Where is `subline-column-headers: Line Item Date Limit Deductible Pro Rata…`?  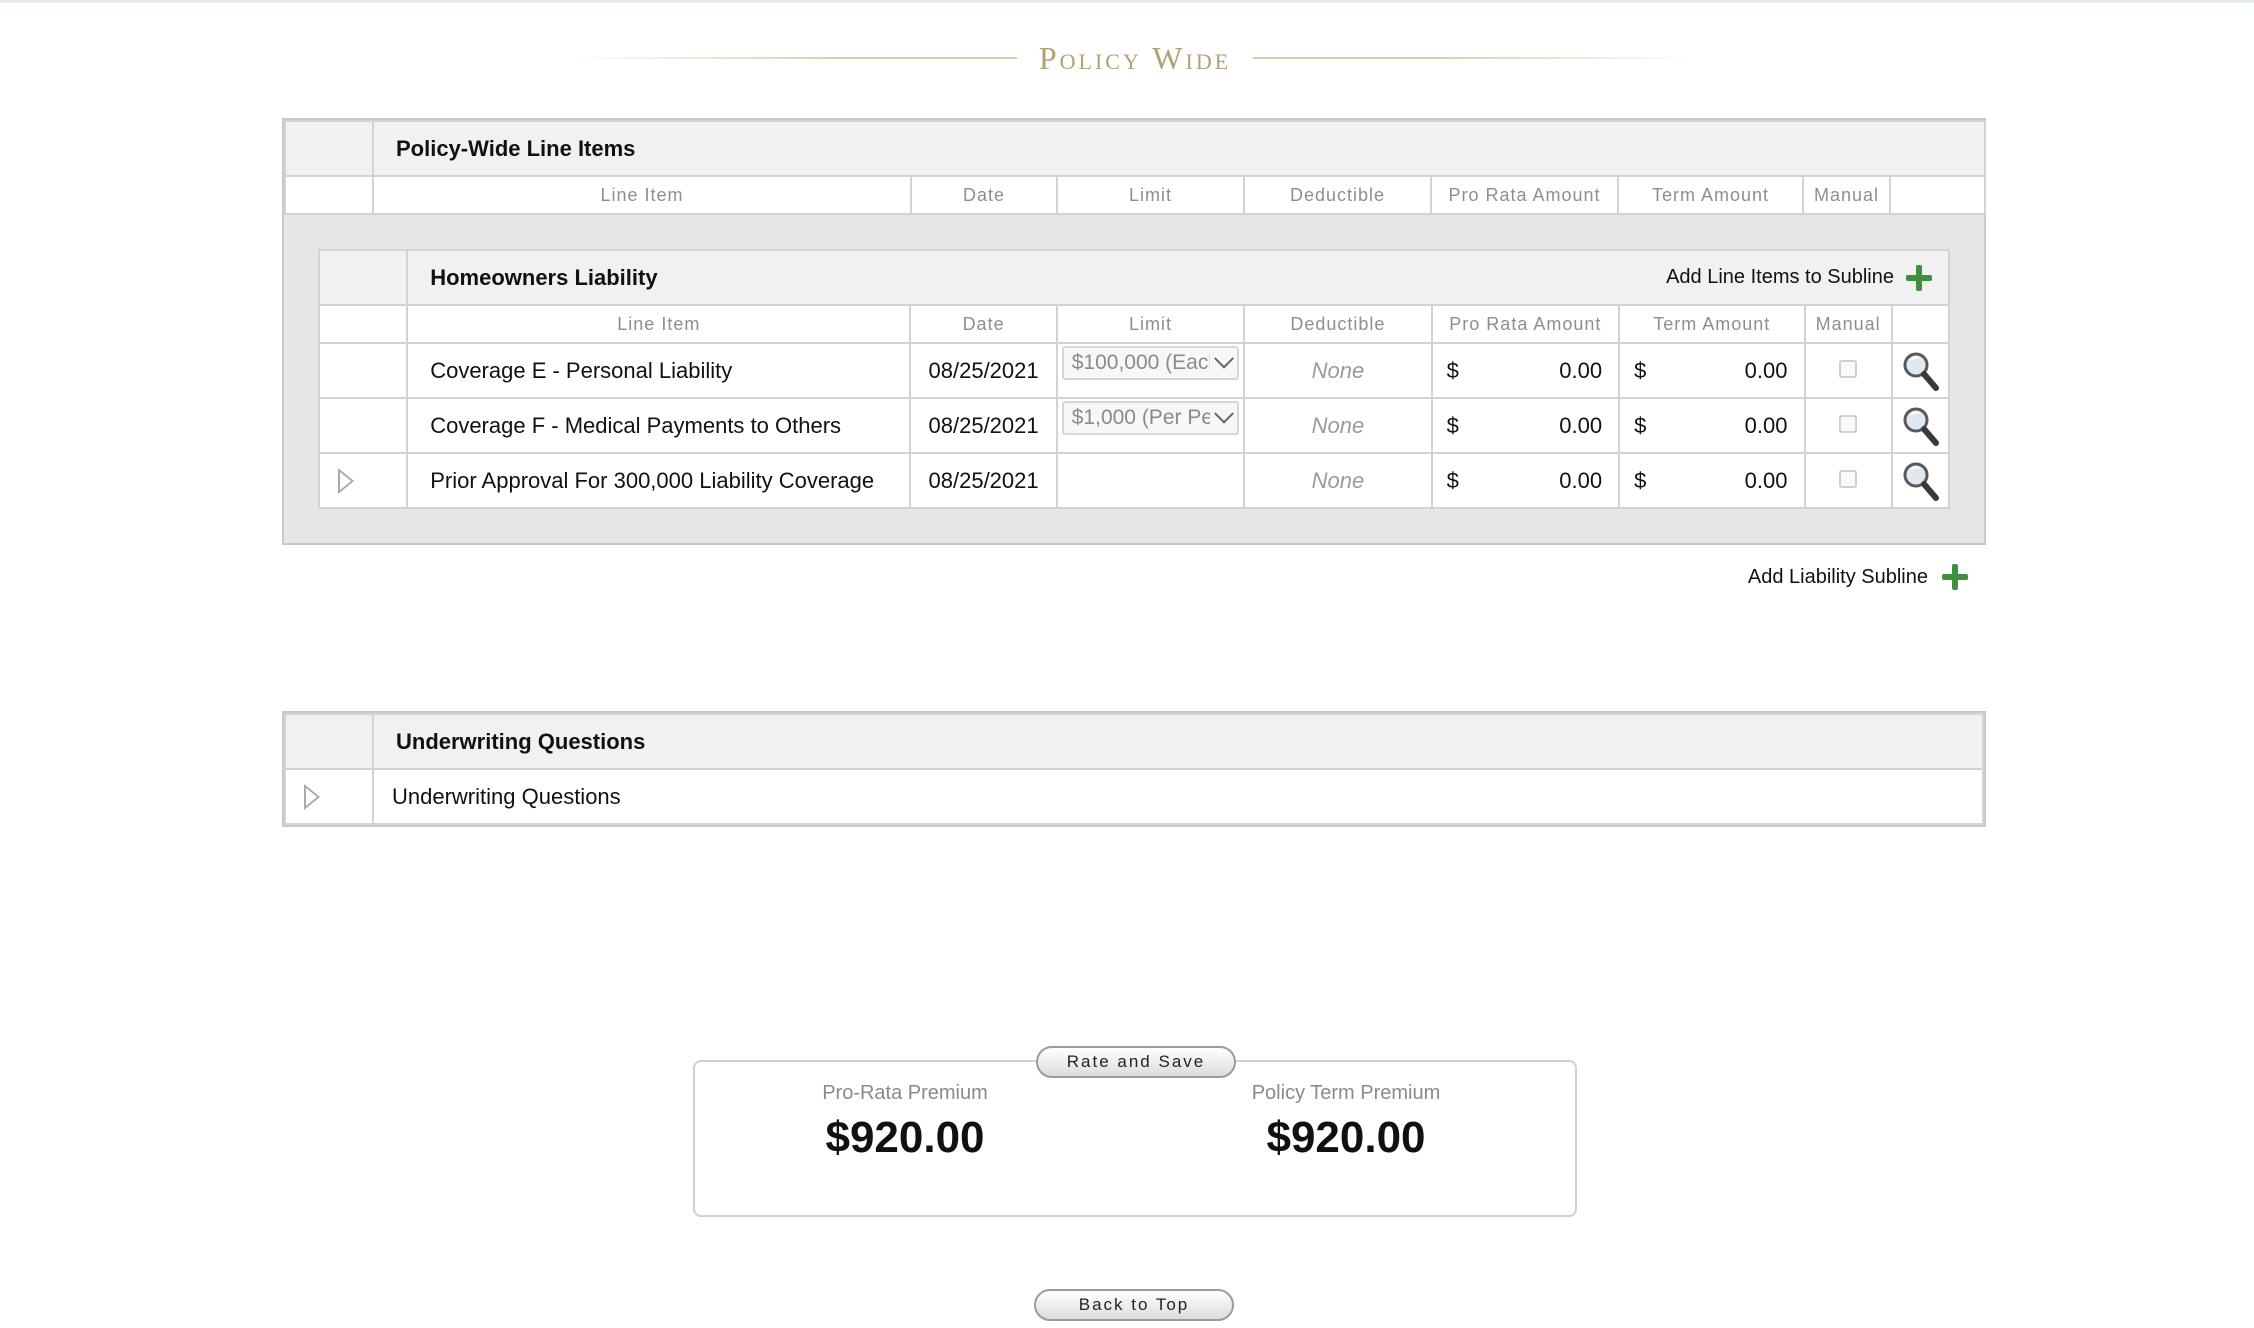 subline-column-headers: Line Item Date Limit Deductible Pro Rata… is located at coordinates (1134, 324).